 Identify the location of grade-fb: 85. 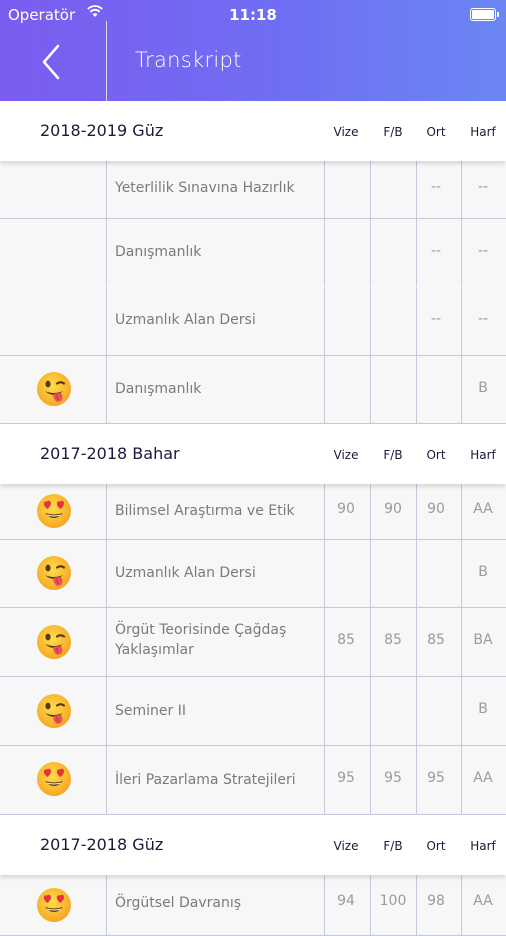
(393, 640).